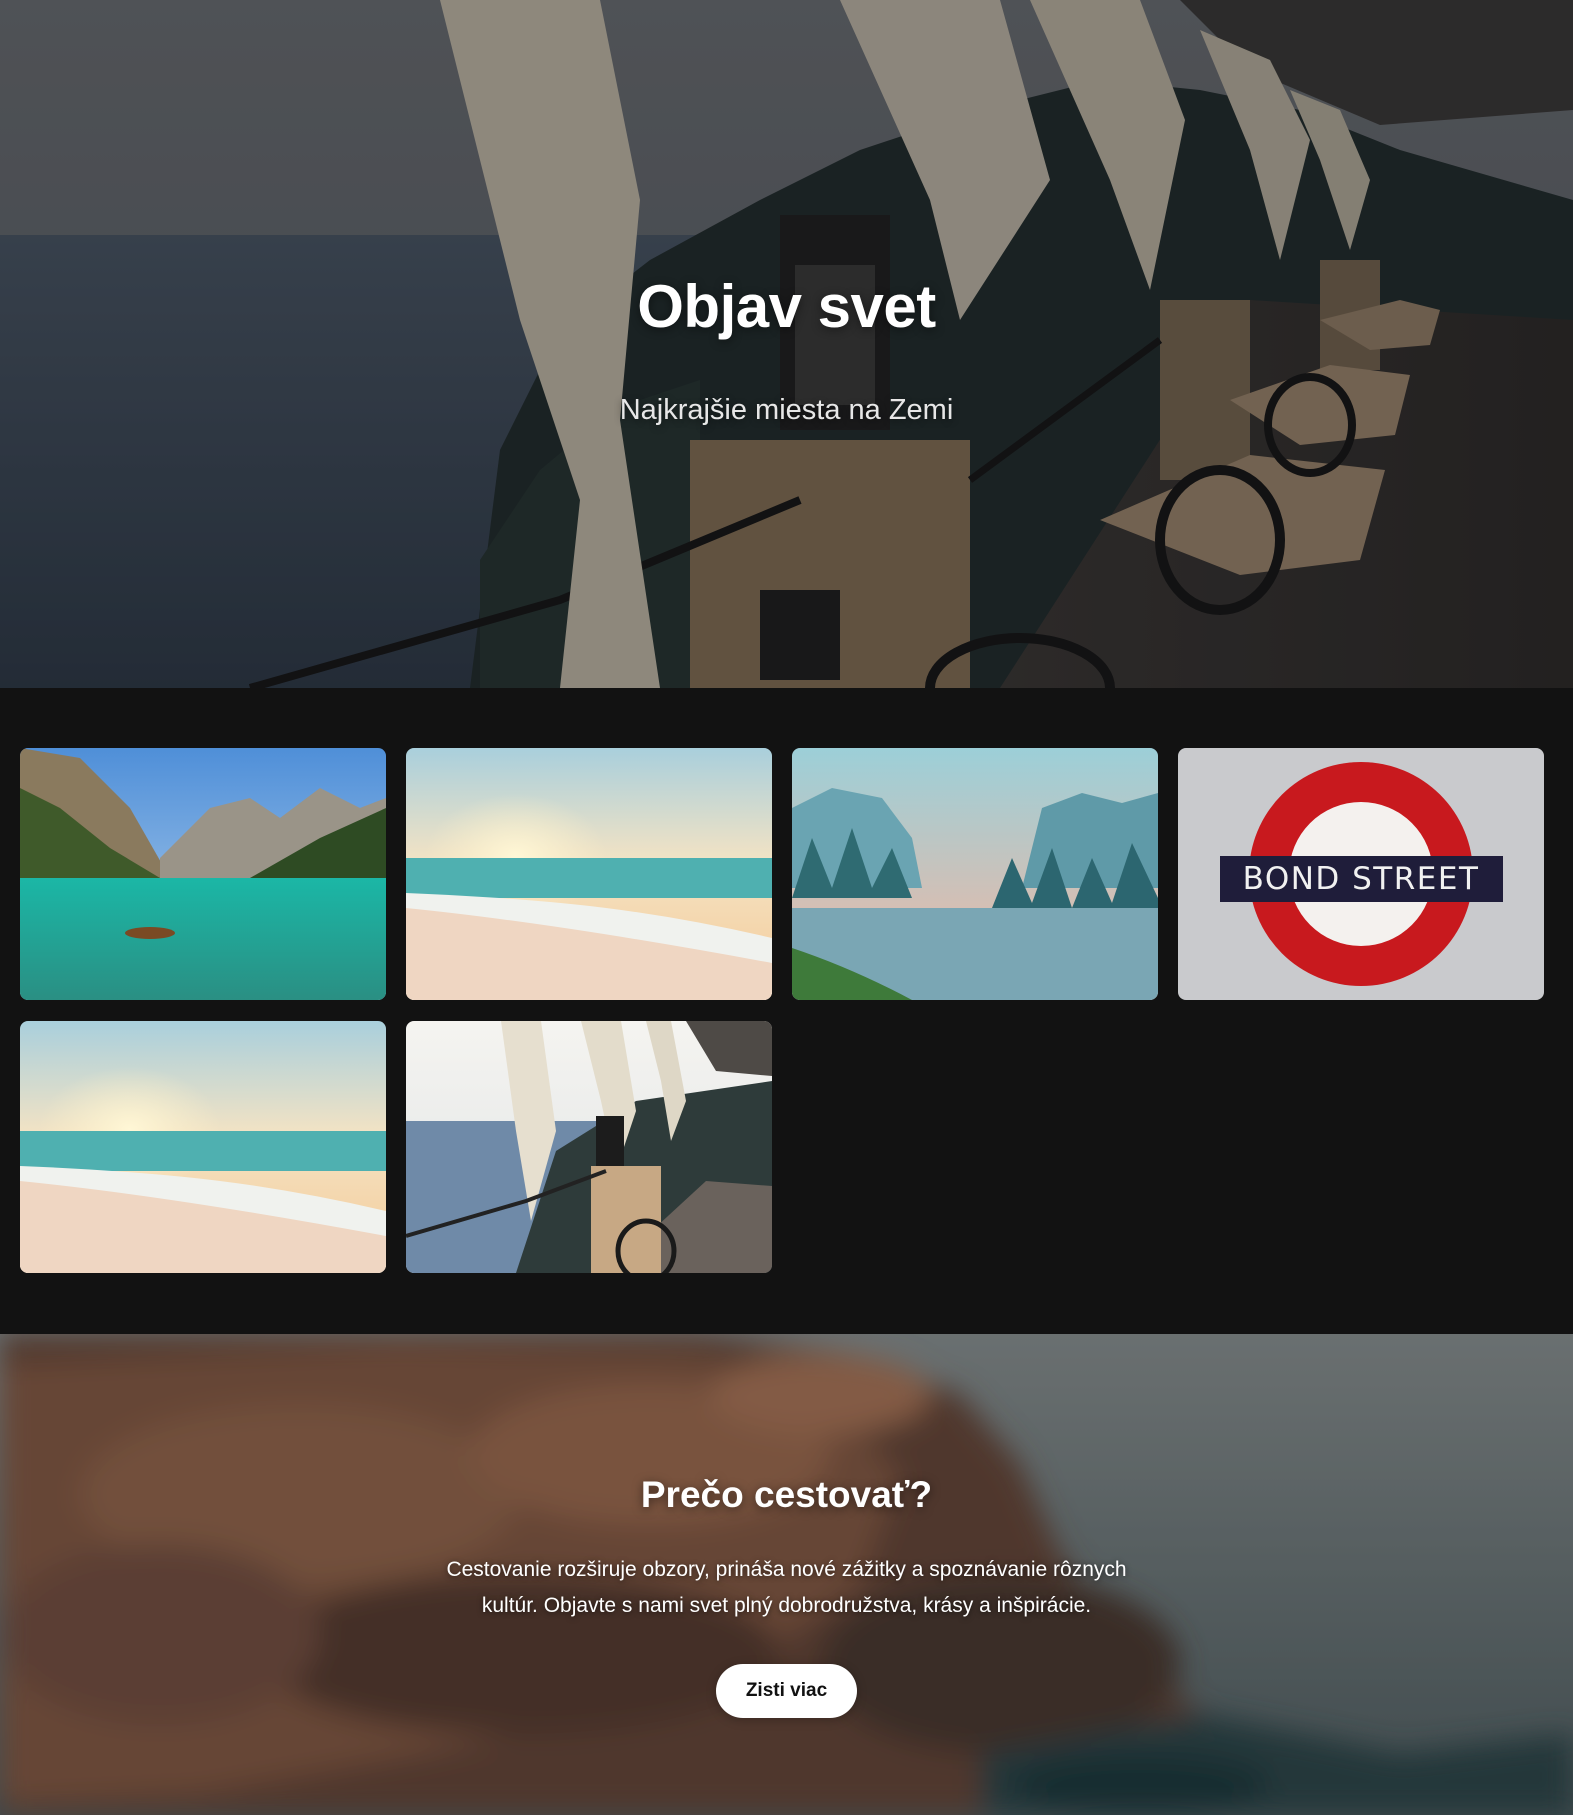 The width and height of the screenshot is (1573, 1815). I want to click on hero-subtitle: Najkrajšie miesta na Zemi, so click(786, 410).